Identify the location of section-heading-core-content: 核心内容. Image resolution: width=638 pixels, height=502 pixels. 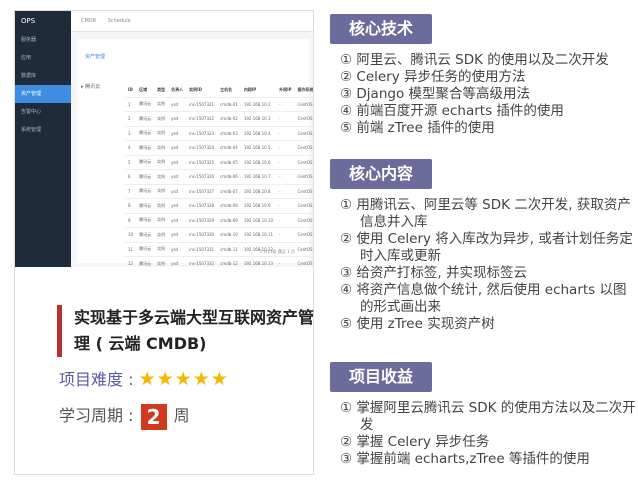
(381, 174).